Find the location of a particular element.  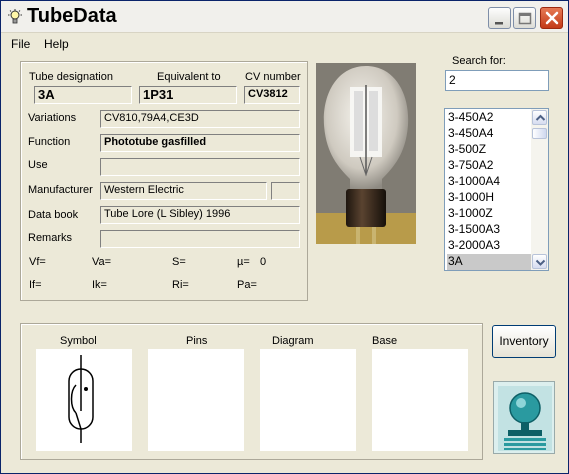

arrow-up-icon is located at coordinates (540, 117).